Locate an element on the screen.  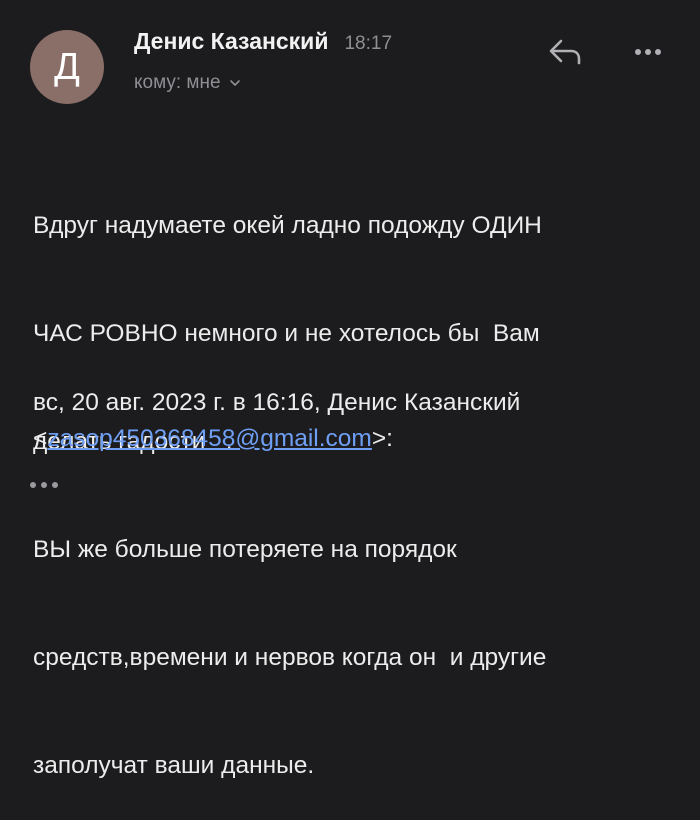
quote-email-line: <zasop450368458@gmail.com>: is located at coordinates (353, 439).